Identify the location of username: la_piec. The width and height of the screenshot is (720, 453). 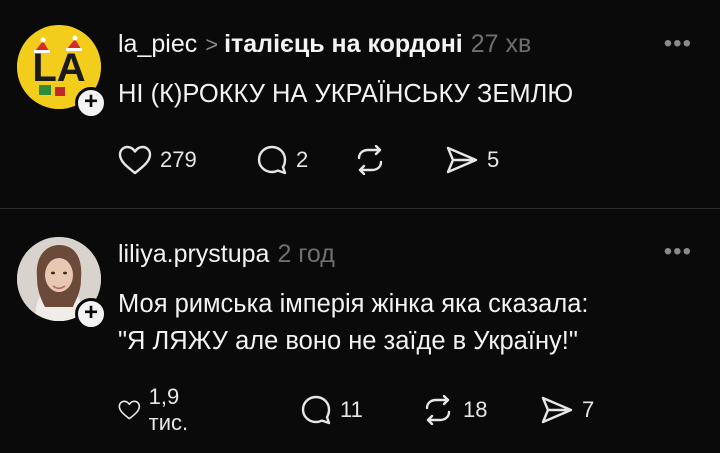
(157, 44).